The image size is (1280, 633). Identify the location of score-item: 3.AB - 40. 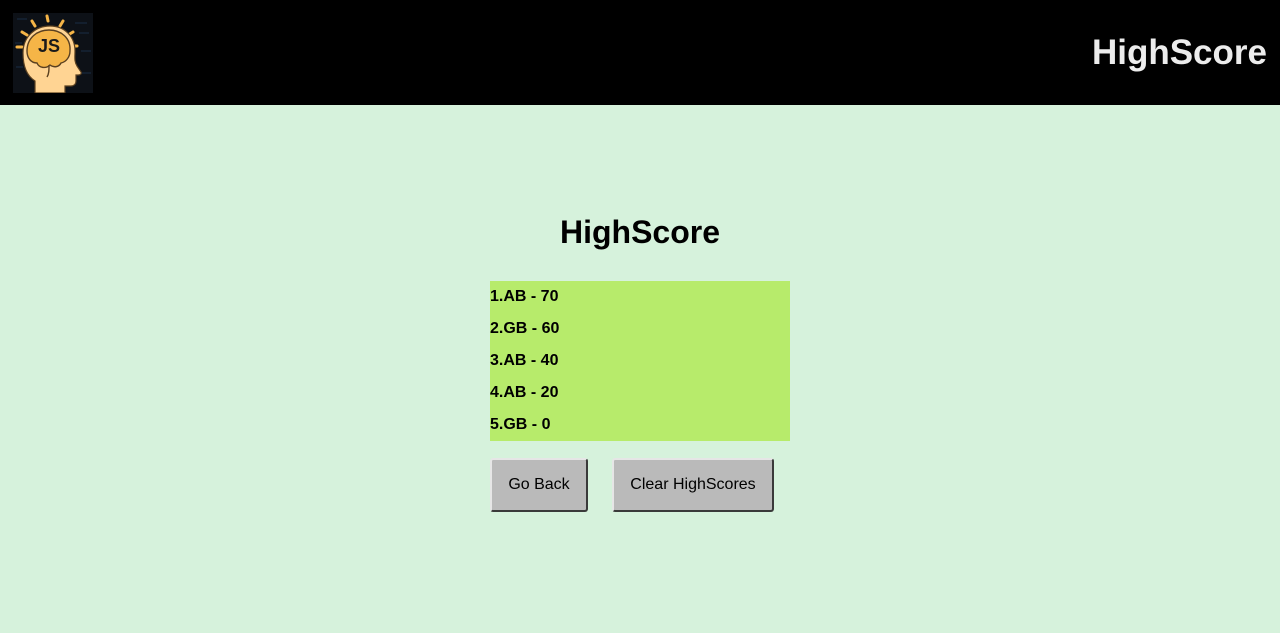
(524, 360).